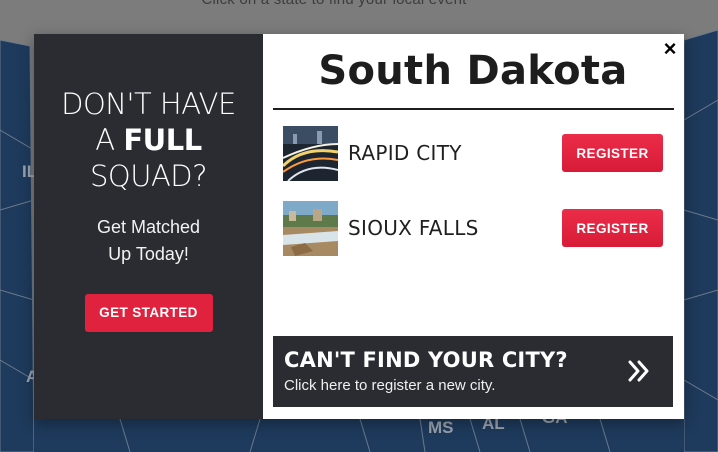 The image size is (718, 452). I want to click on cant-find-title: CAN'T FIND YOUR CITY?, so click(426, 360).